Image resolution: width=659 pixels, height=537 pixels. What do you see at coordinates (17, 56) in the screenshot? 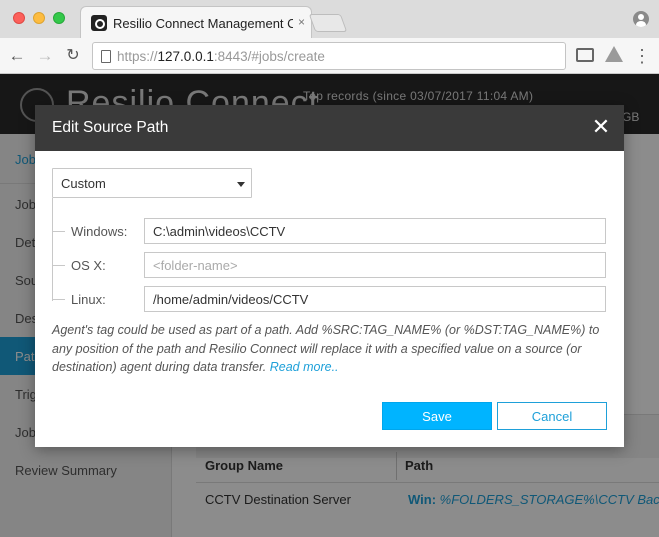
I see `back-arrow-icon: ←` at bounding box center [17, 56].